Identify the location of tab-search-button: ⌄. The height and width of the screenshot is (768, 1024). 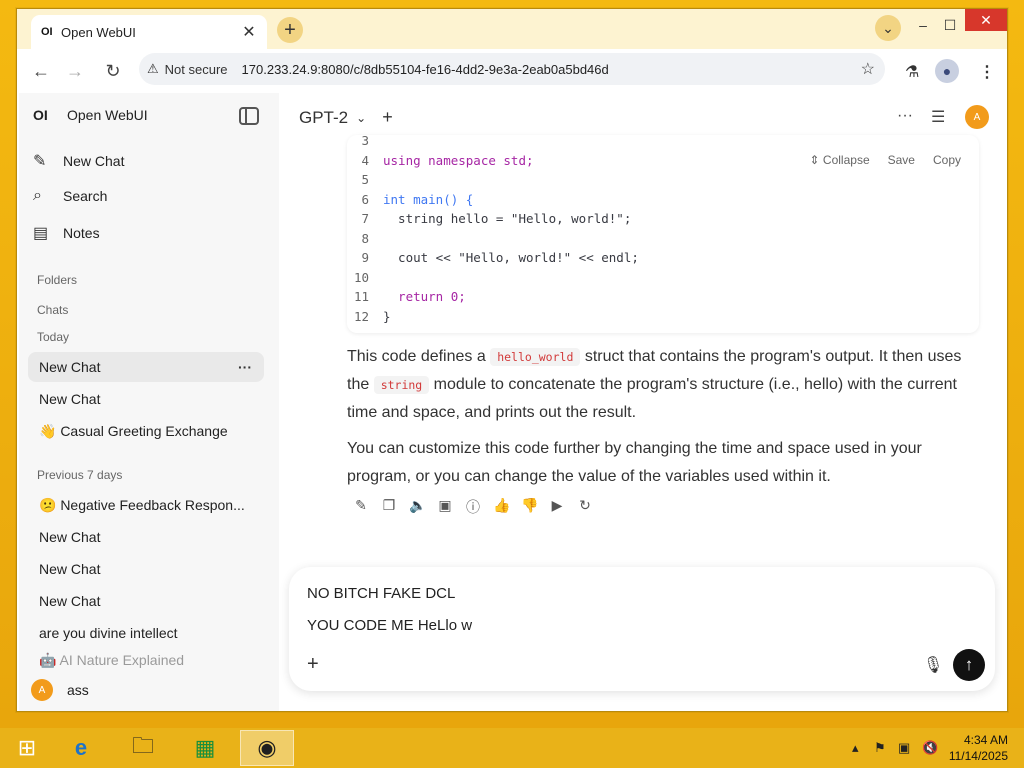
(888, 28).